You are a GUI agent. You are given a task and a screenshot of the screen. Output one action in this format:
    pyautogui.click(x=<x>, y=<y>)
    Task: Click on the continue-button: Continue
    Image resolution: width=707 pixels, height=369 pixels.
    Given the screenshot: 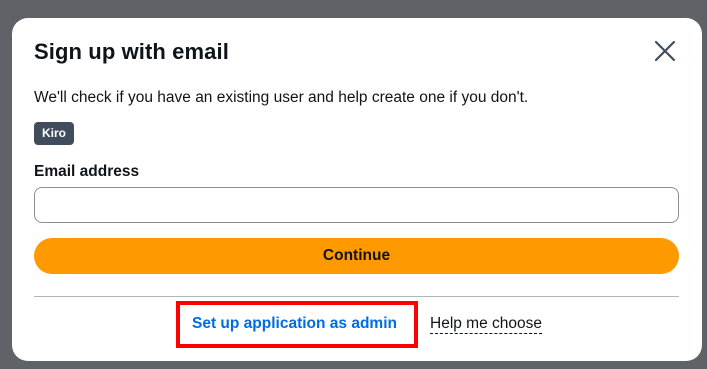 What is the action you would take?
    pyautogui.click(x=356, y=256)
    